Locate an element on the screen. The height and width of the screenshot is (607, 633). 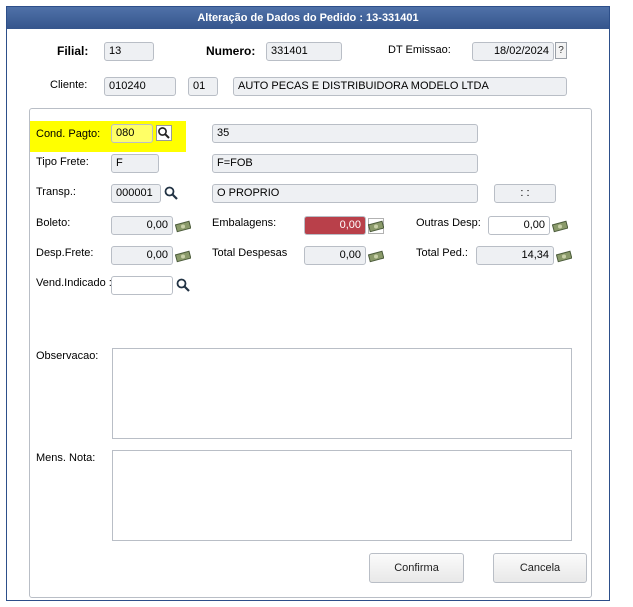
numero-label: Numero: is located at coordinates (231, 51).